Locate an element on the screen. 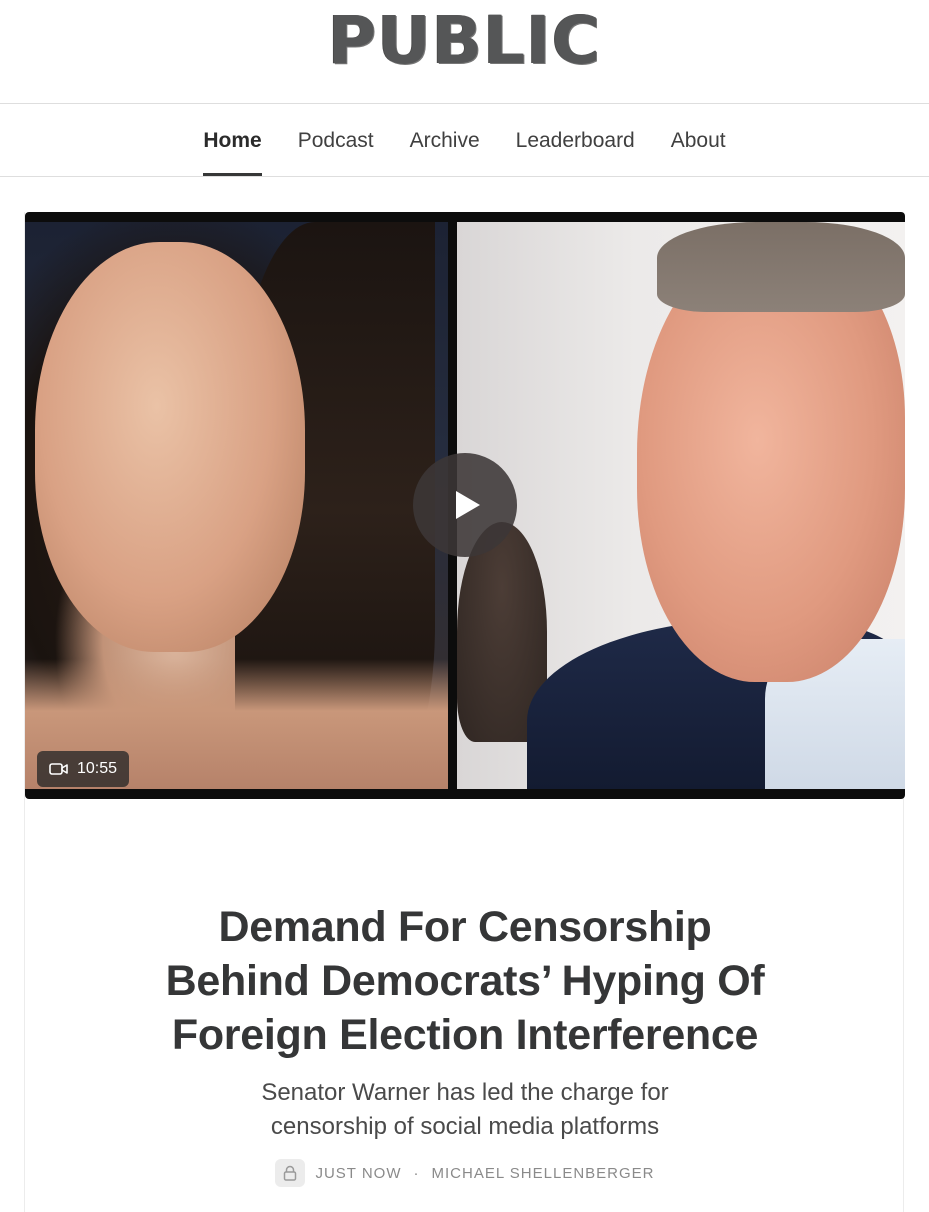 The image size is (929, 1212). article-subtitle-line-2: censorship of social media platforms is located at coordinates (465, 1126).